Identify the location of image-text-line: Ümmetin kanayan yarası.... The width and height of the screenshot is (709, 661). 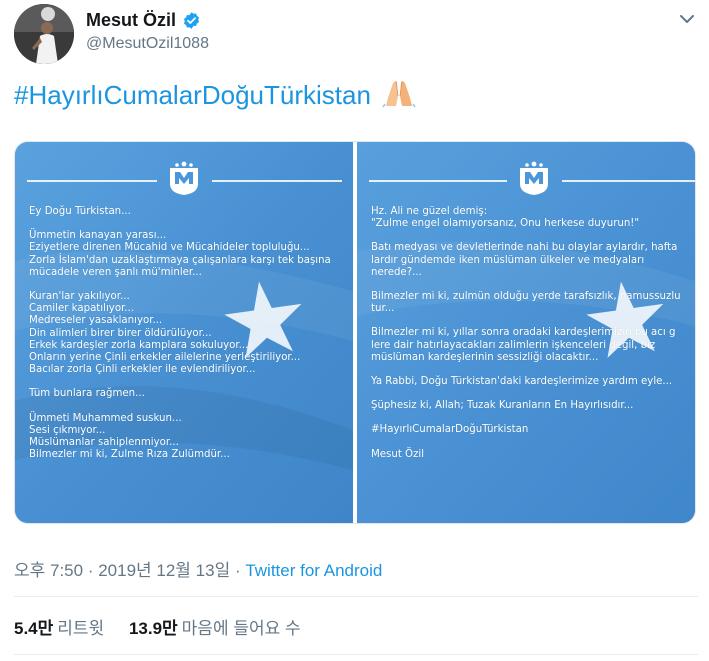
(98, 236).